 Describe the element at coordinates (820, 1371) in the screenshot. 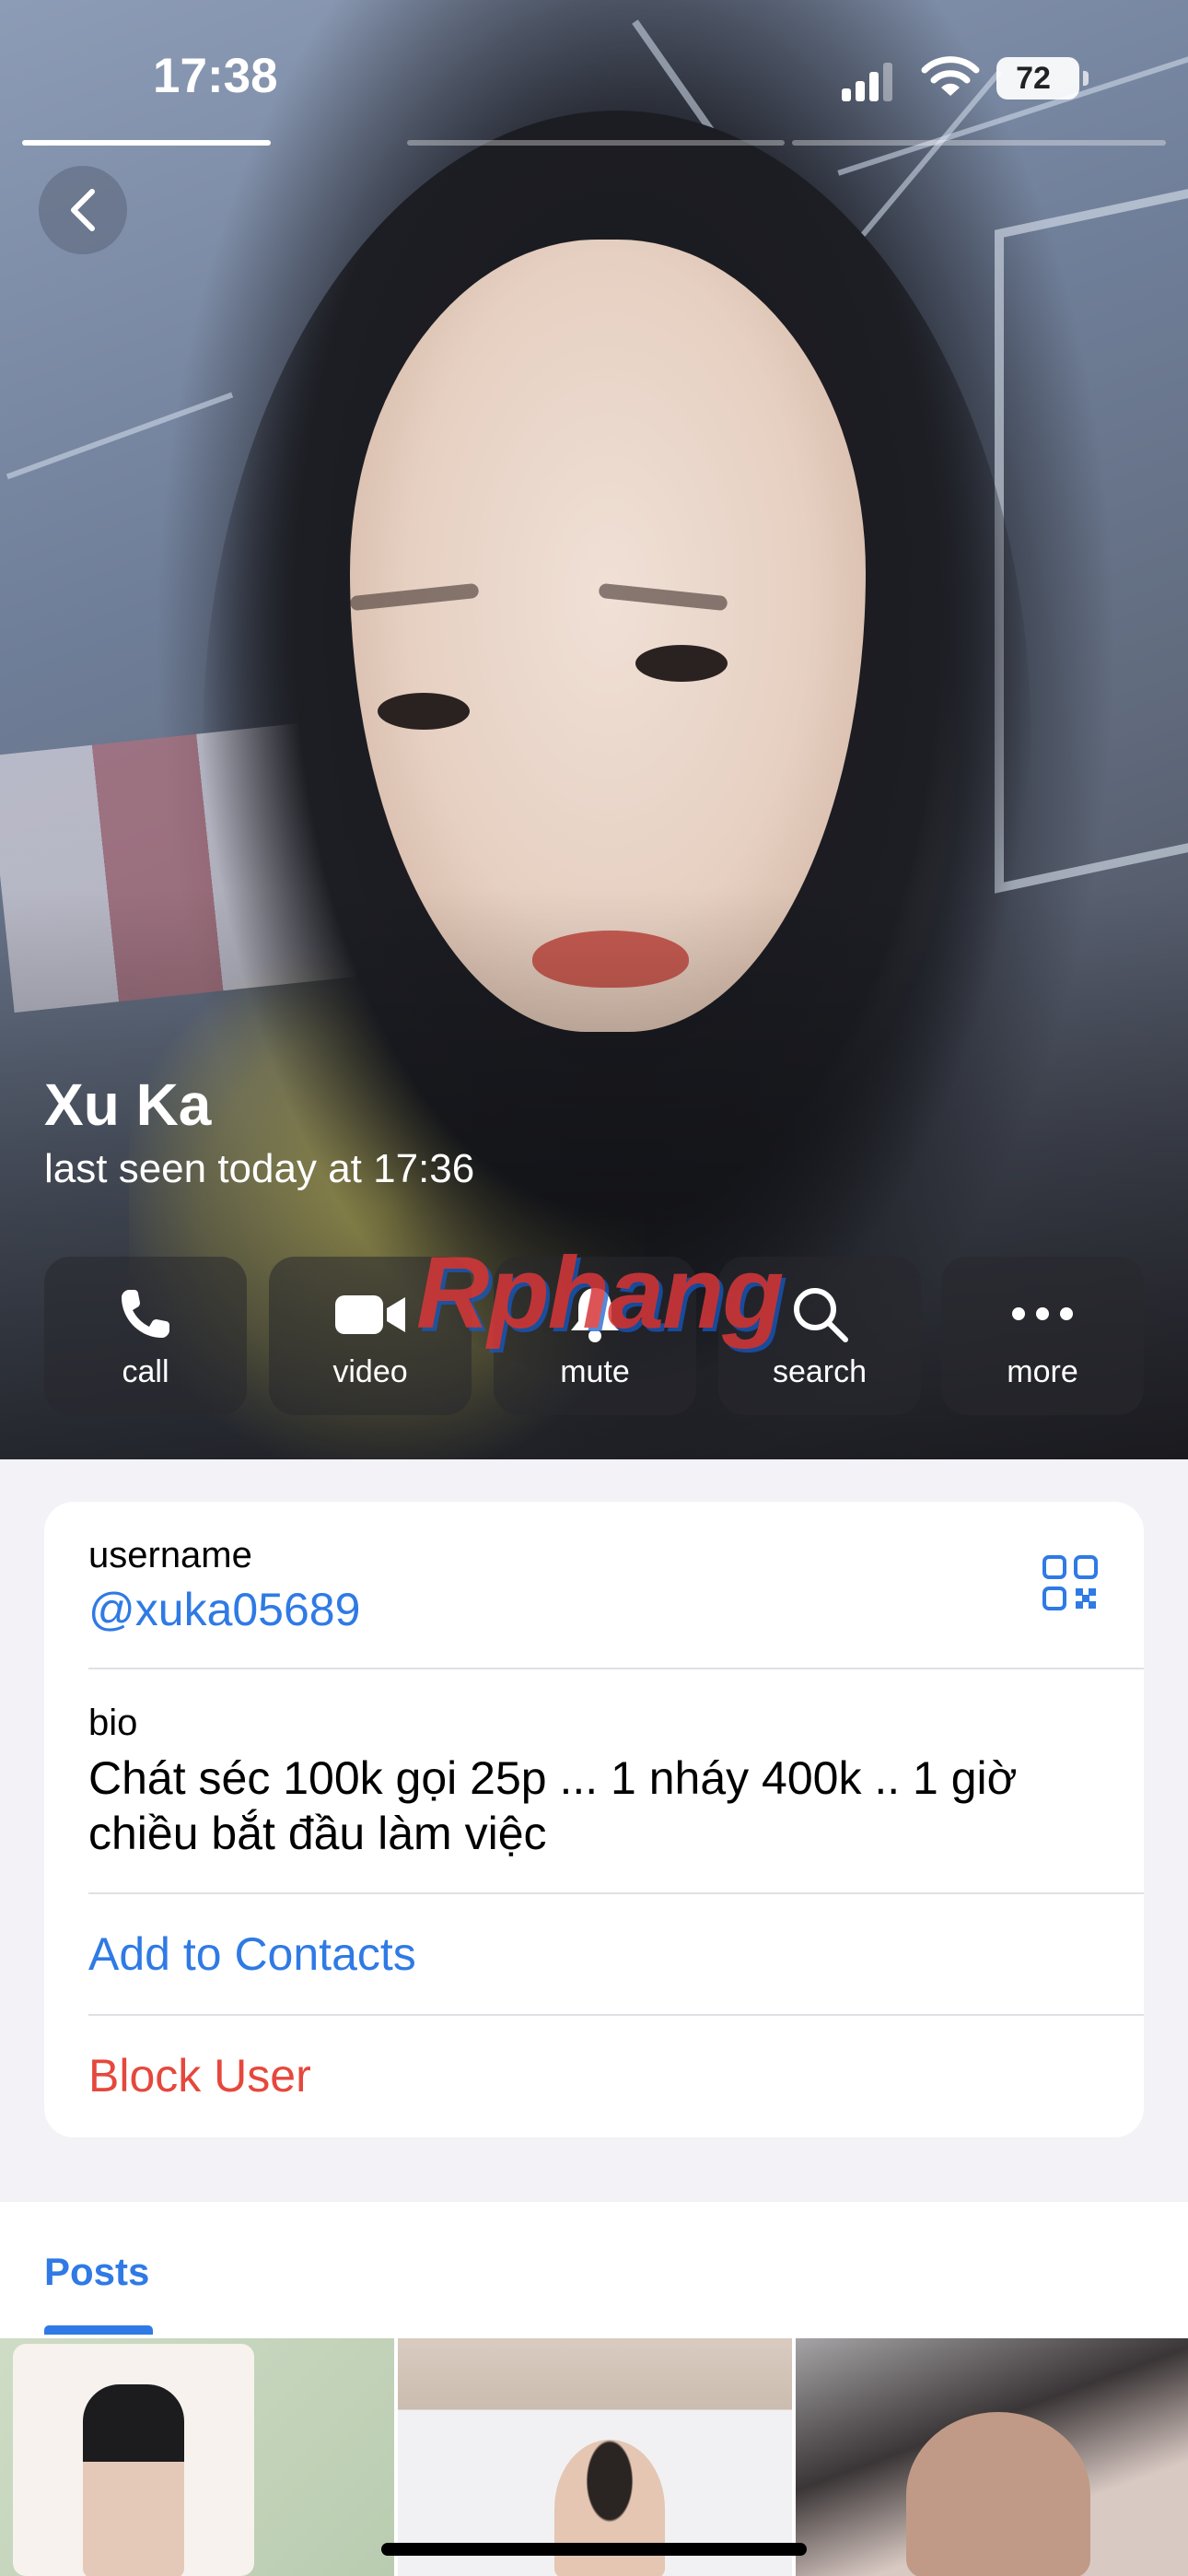

I see `search-label: search` at that location.